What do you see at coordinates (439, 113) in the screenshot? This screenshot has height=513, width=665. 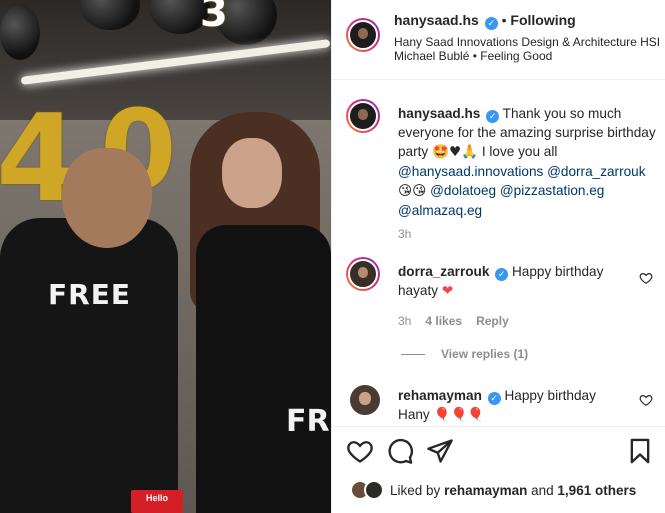 I see `caption-username: hanysaad.hs` at bounding box center [439, 113].